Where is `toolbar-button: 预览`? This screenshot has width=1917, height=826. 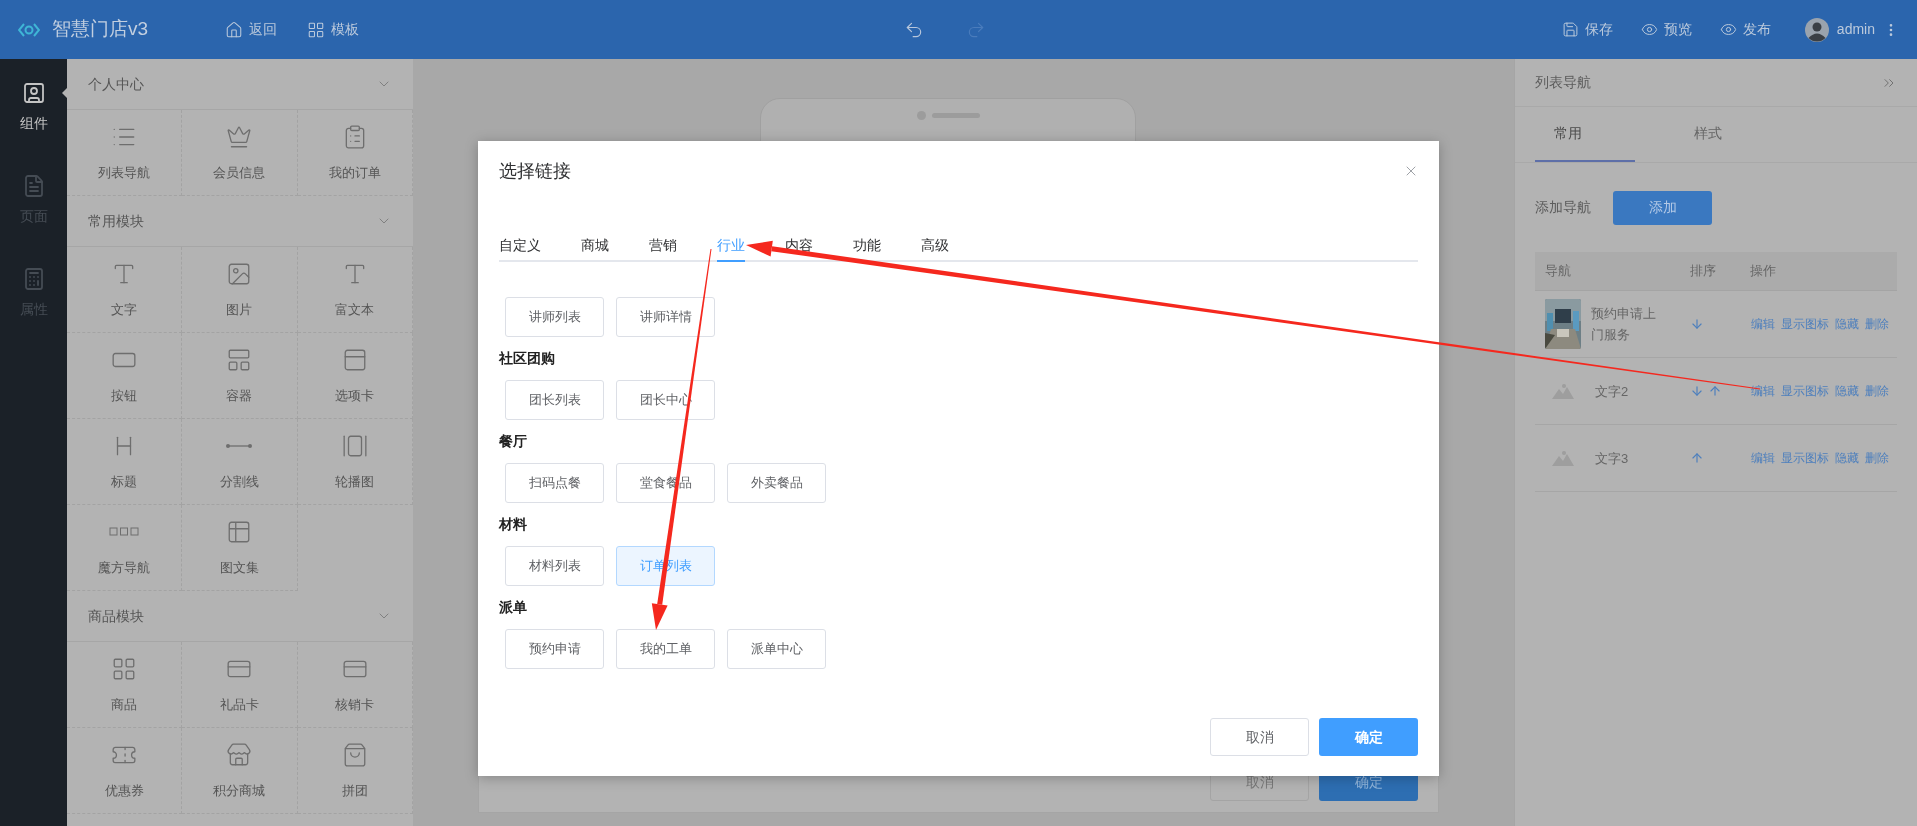 toolbar-button: 预览 is located at coordinates (1666, 29).